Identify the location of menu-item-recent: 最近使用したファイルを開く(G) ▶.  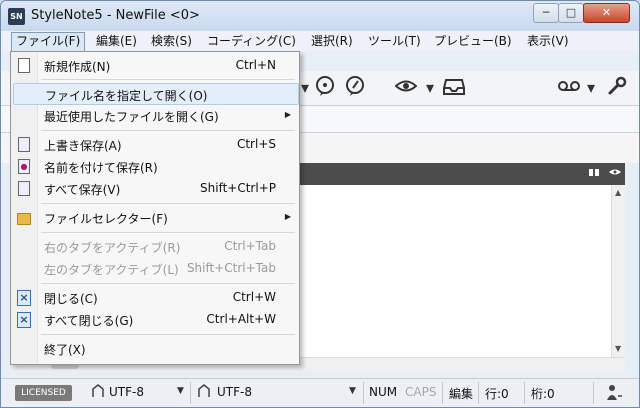
(155, 116).